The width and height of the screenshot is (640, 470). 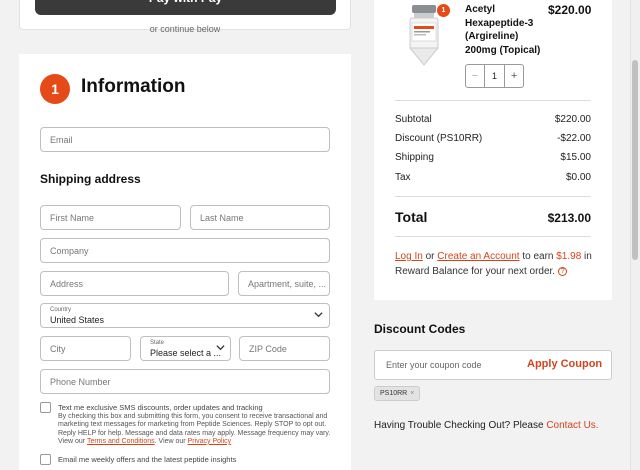 I want to click on phone-field: Phone Number, so click(x=185, y=381).